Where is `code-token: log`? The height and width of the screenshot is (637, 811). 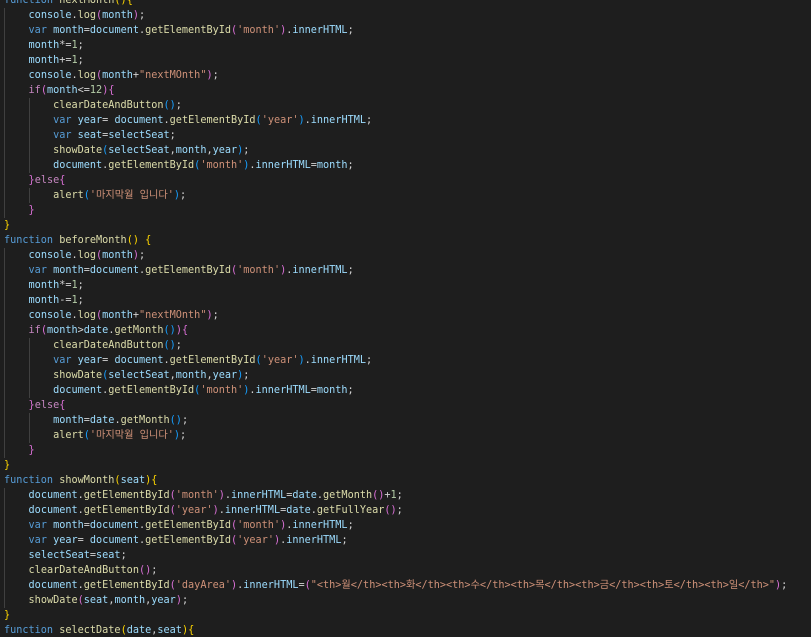 code-token: log is located at coordinates (87, 15).